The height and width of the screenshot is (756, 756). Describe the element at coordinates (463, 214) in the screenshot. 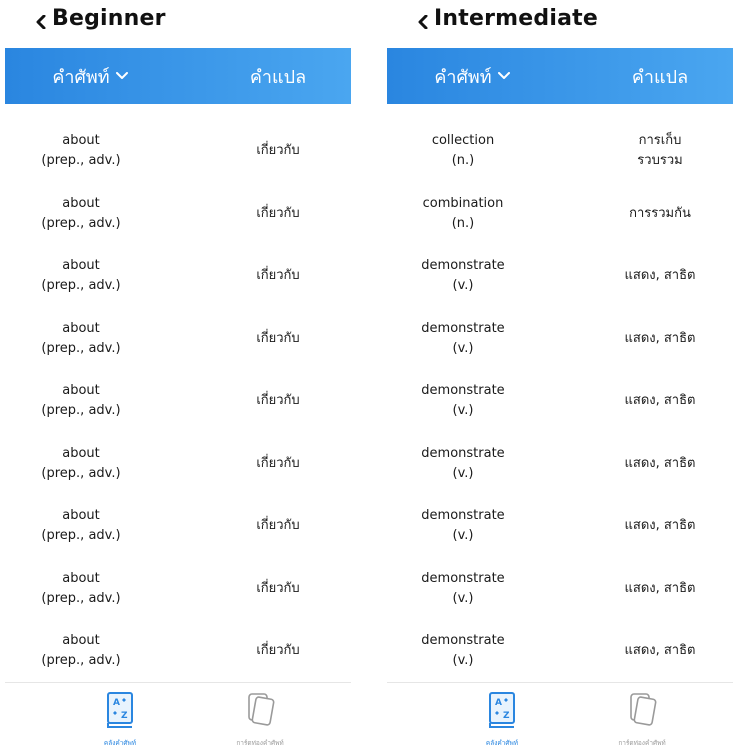

I see `word-cell: combination (n.)` at that location.